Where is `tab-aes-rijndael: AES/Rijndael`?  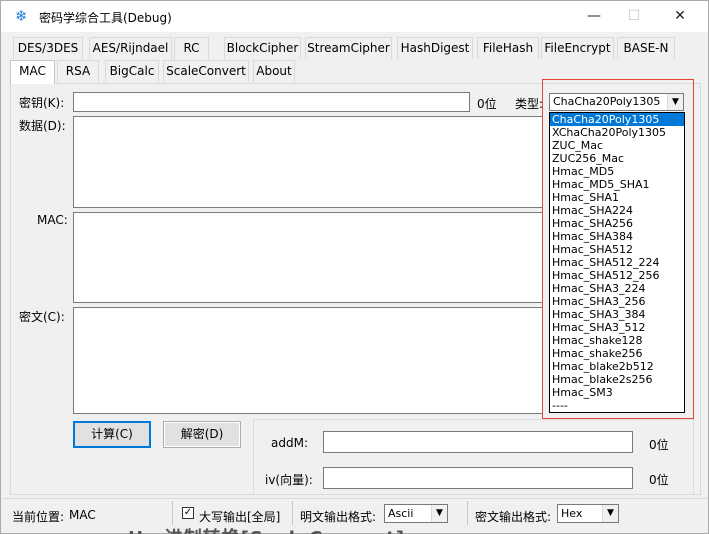 tab-aes-rijndael: AES/Rijndael is located at coordinates (130, 48).